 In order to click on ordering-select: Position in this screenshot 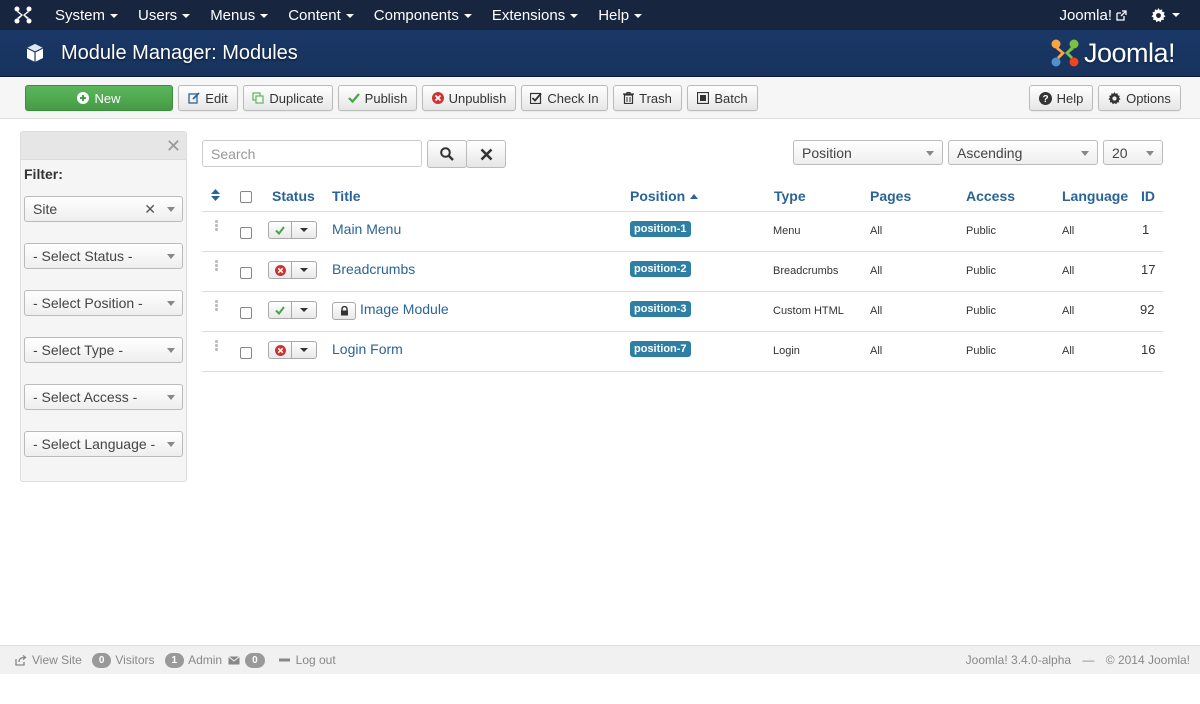, I will do `click(868, 152)`.